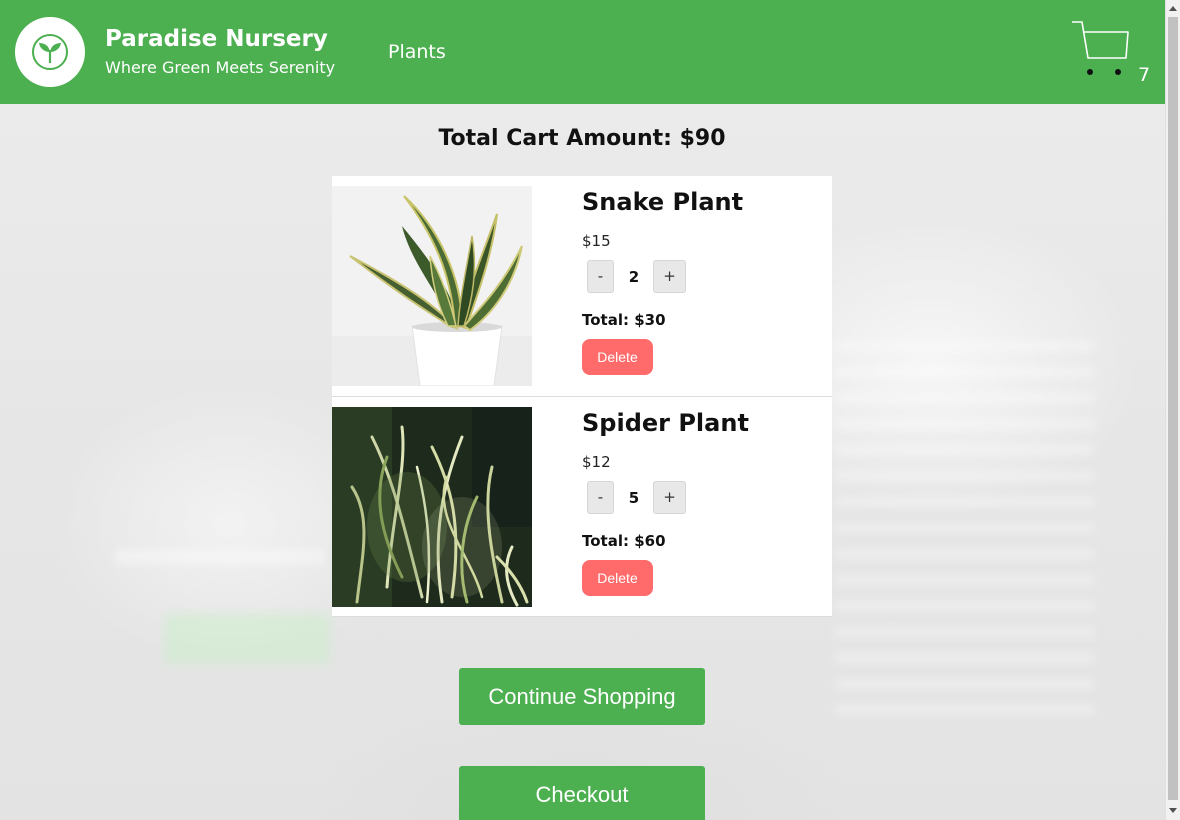 The image size is (1180, 820). Describe the element at coordinates (1101, 49) in the screenshot. I see `cart-icon` at that location.